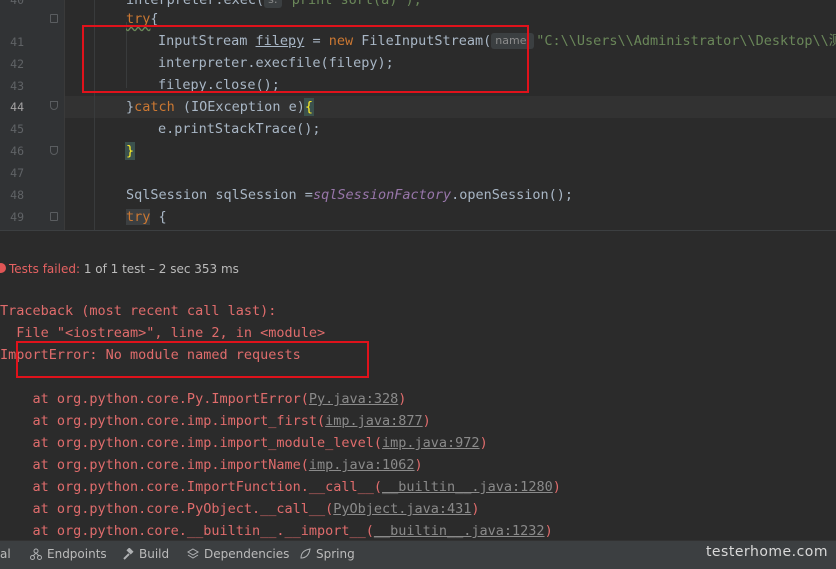  Describe the element at coordinates (17, 129) in the screenshot. I see `line-number: 45` at that location.